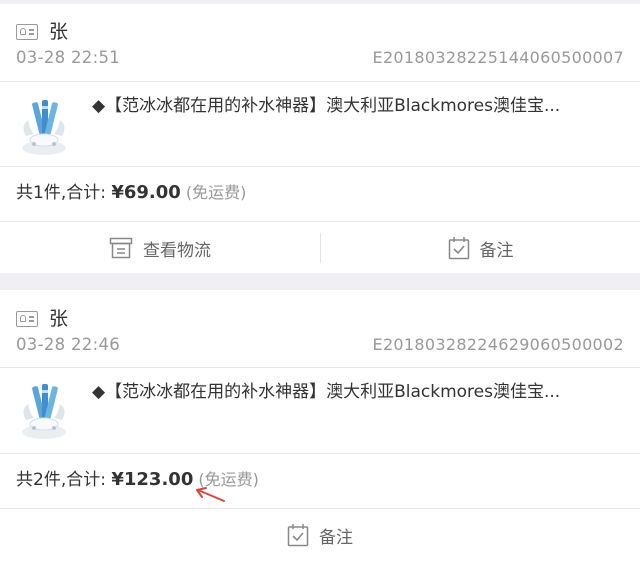  I want to click on order-total-line: 共1件,合计: ¥69.00 (免运费), so click(131, 193).